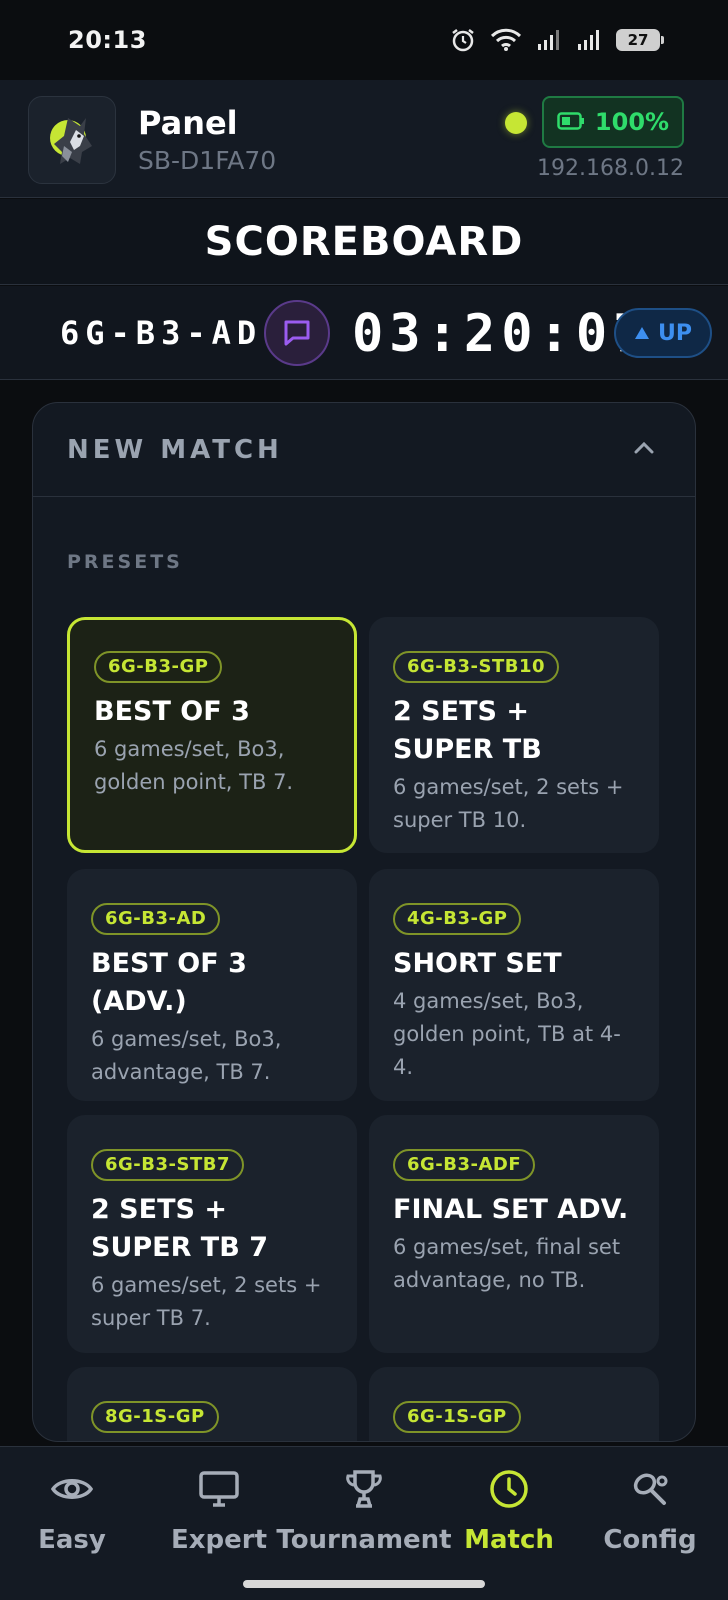  I want to click on nav-label: Match, so click(509, 1540).